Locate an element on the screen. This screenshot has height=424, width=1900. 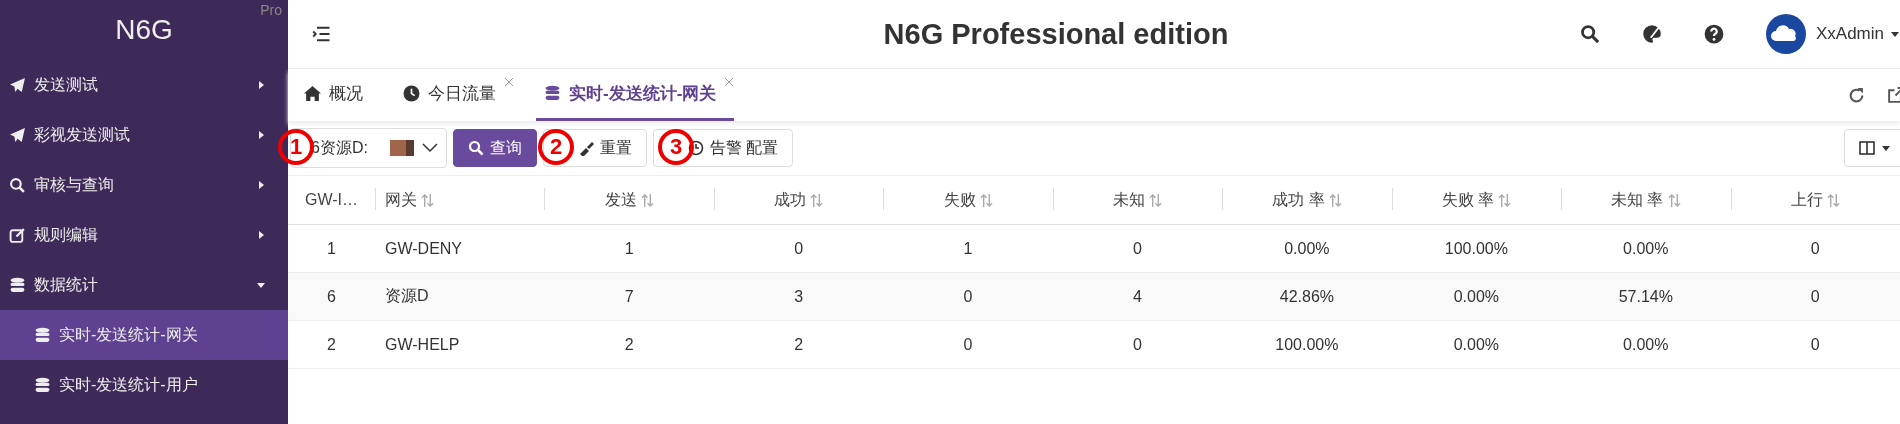
table-cell: 7 is located at coordinates (629, 296).